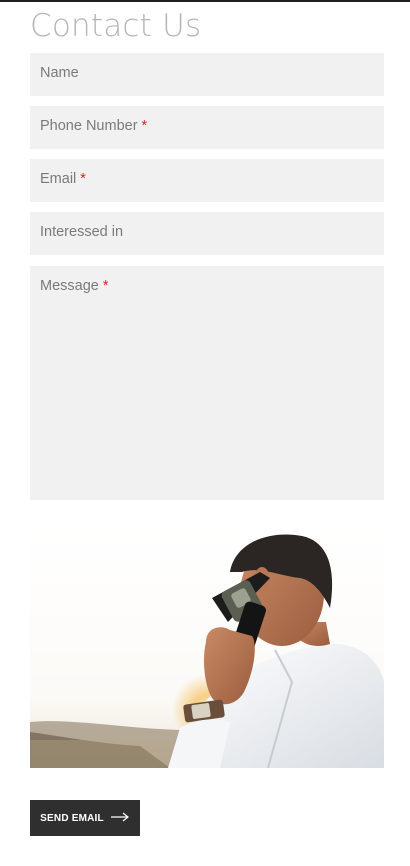 This screenshot has height=866, width=410. I want to click on arrow-right-icon, so click(120, 818).